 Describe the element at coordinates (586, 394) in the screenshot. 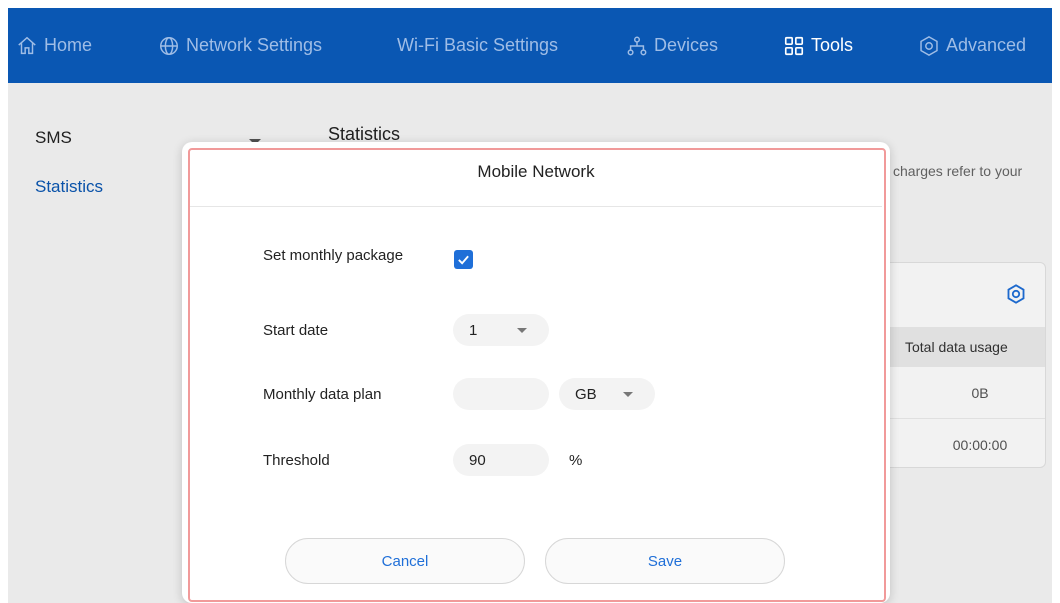

I see `data-unit-value: GB` at that location.